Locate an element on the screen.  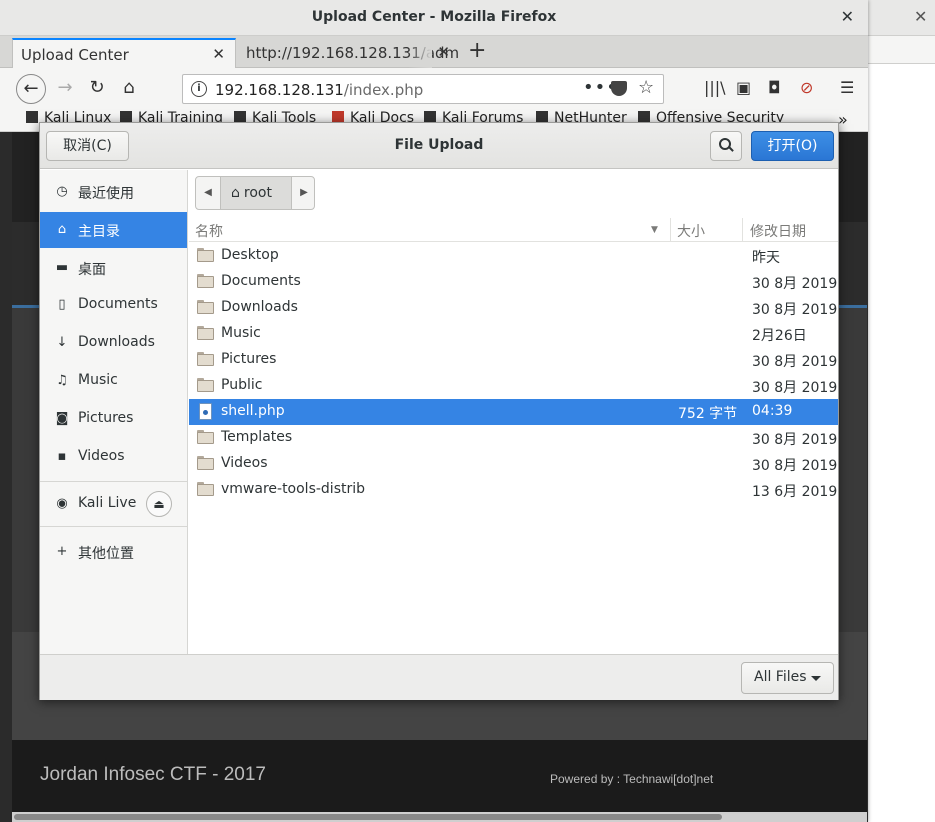
horizontal-scrollbar is located at coordinates (439, 817).